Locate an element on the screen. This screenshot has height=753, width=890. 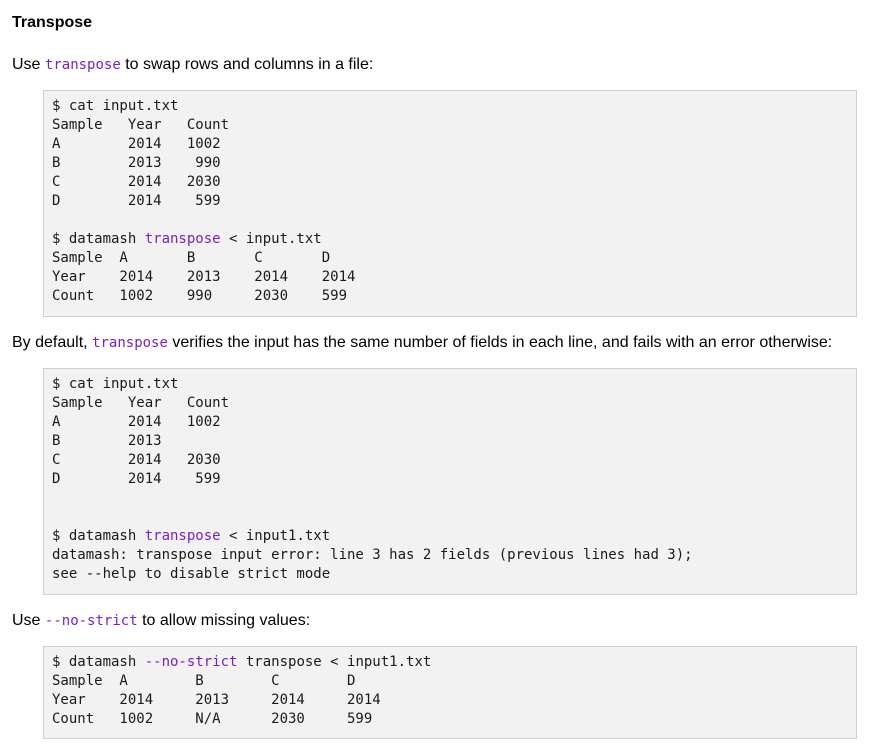
no-strict-paragraph: Use --no-strict to allow missing values: is located at coordinates (161, 621).